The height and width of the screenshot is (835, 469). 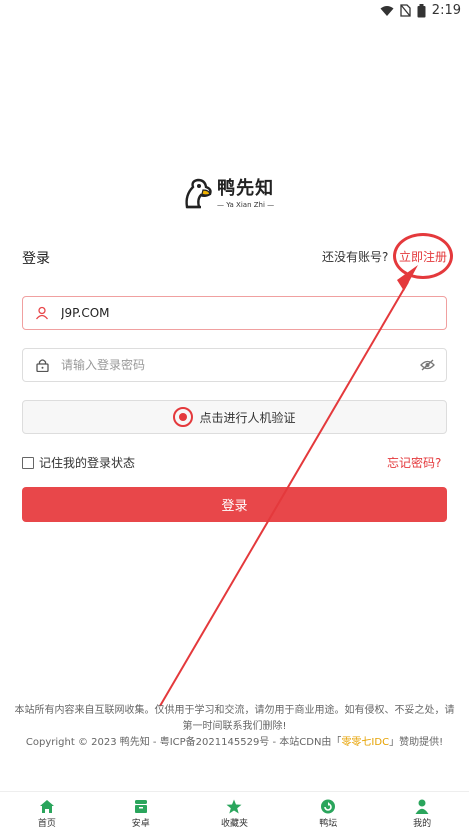 I want to click on tab-label: 首页, so click(x=46, y=823).